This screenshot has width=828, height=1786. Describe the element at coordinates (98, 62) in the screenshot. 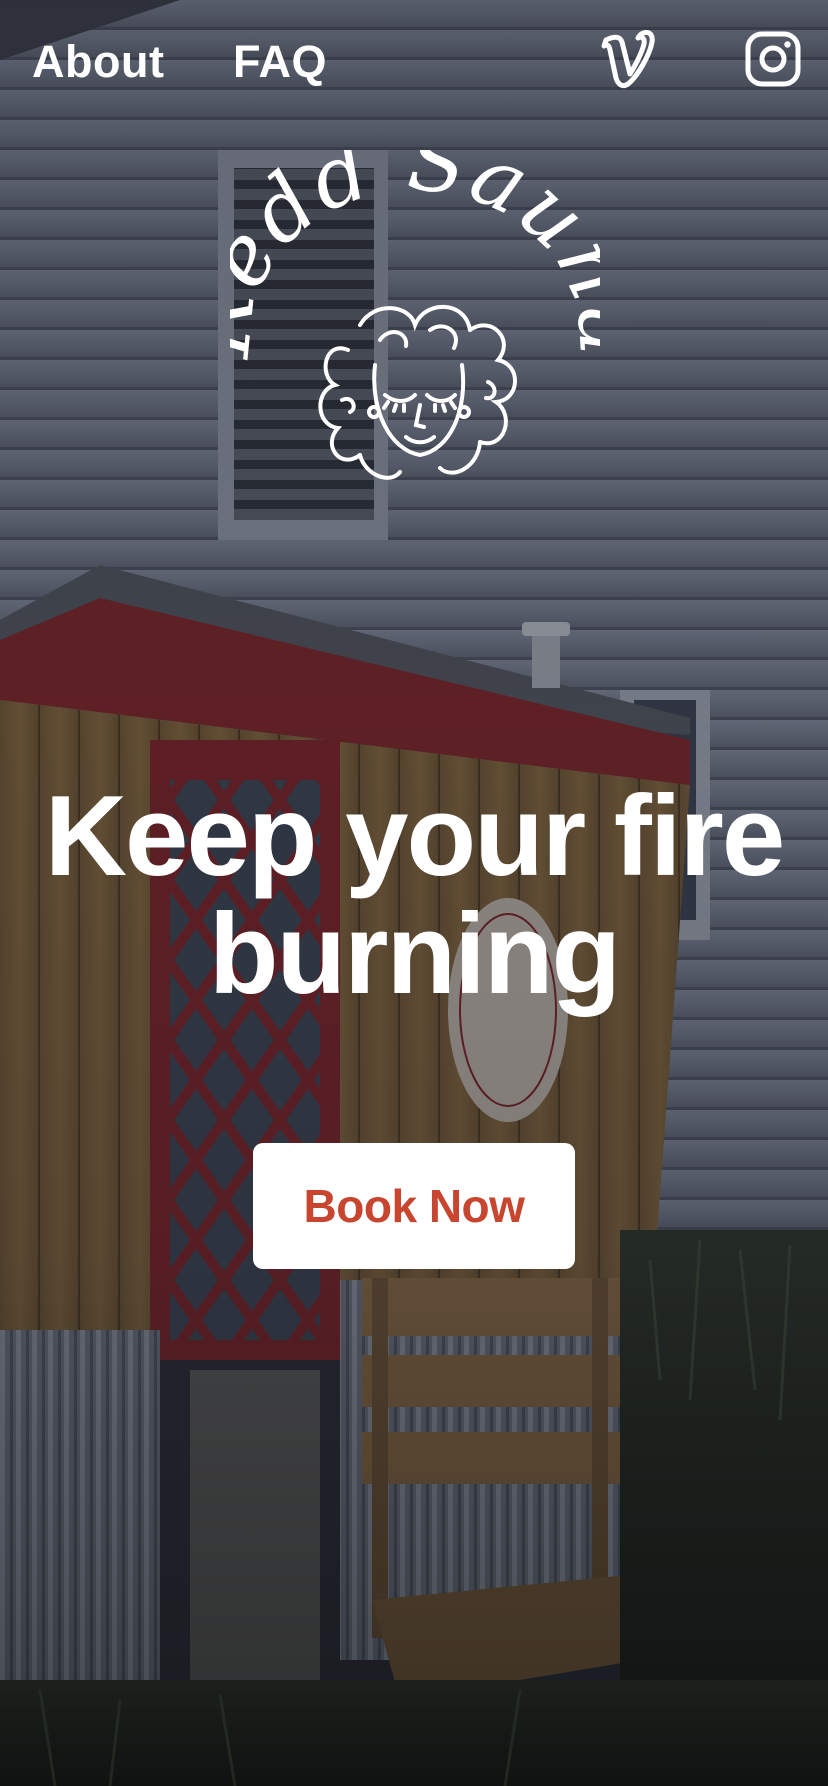

I see `nav-link-about: About` at that location.